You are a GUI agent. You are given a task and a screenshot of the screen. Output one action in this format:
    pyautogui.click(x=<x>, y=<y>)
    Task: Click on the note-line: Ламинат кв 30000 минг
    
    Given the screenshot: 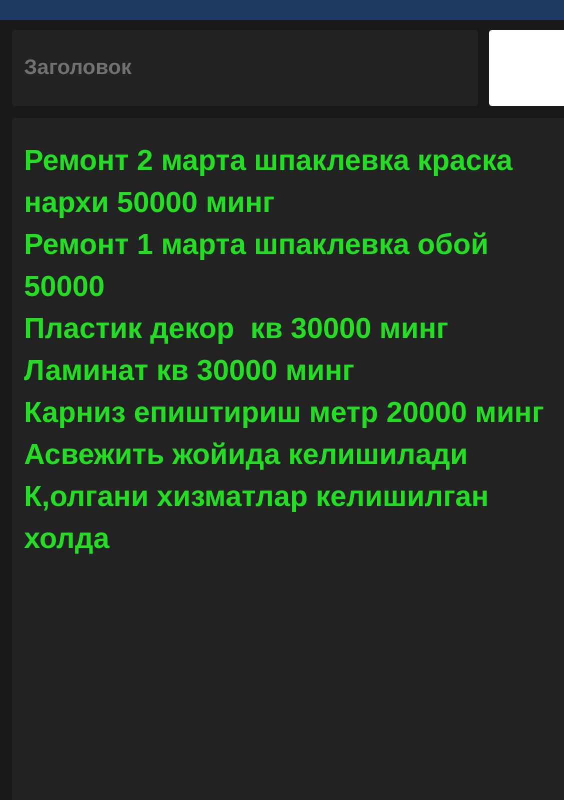 What is the action you would take?
    pyautogui.click(x=190, y=371)
    